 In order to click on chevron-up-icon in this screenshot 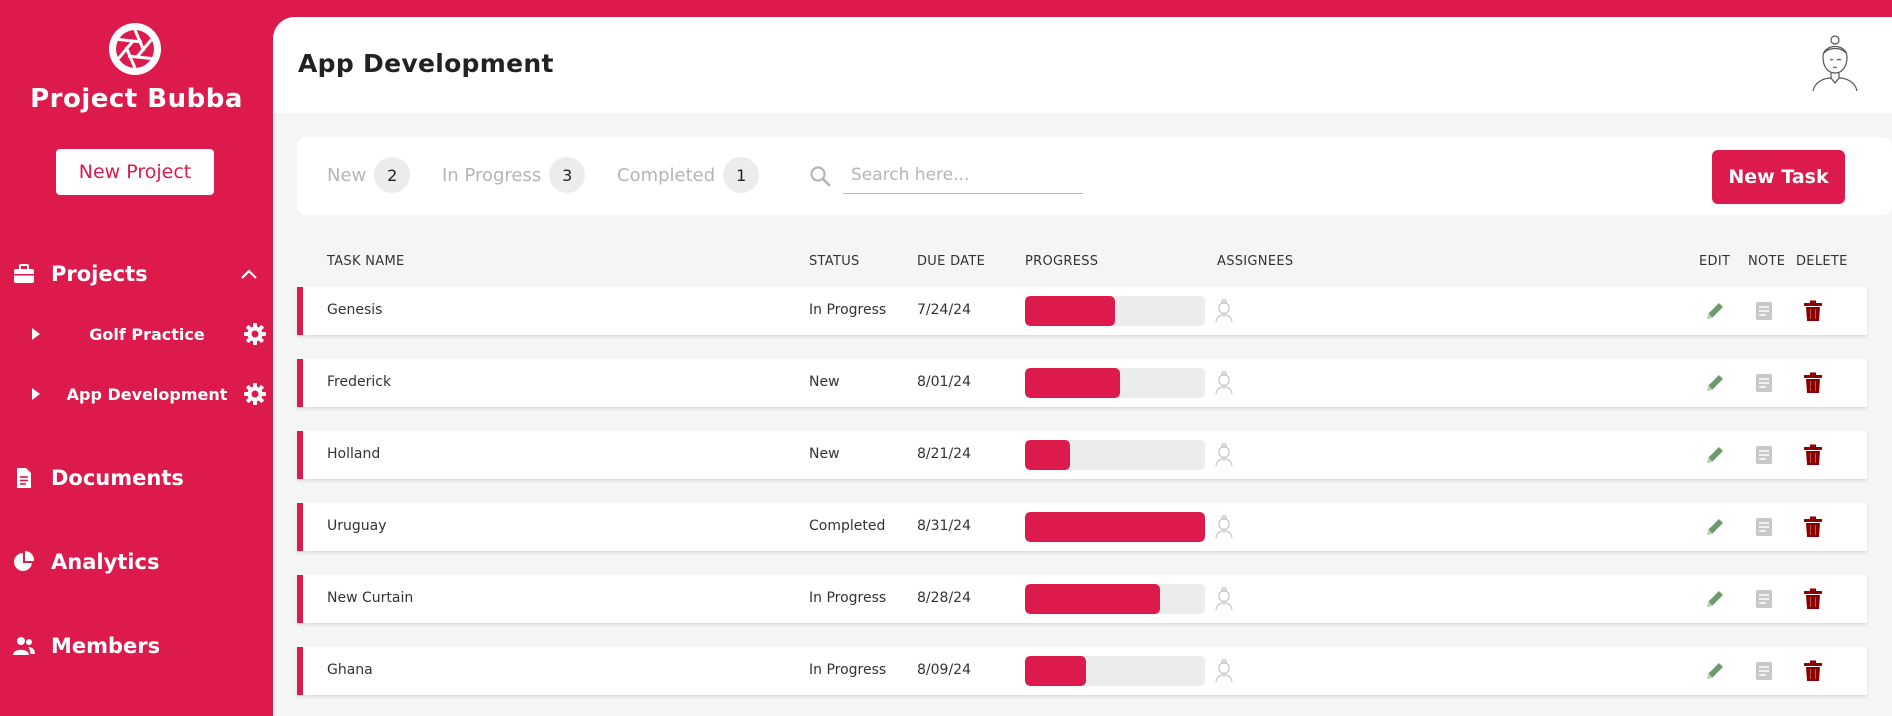, I will do `click(249, 274)`.